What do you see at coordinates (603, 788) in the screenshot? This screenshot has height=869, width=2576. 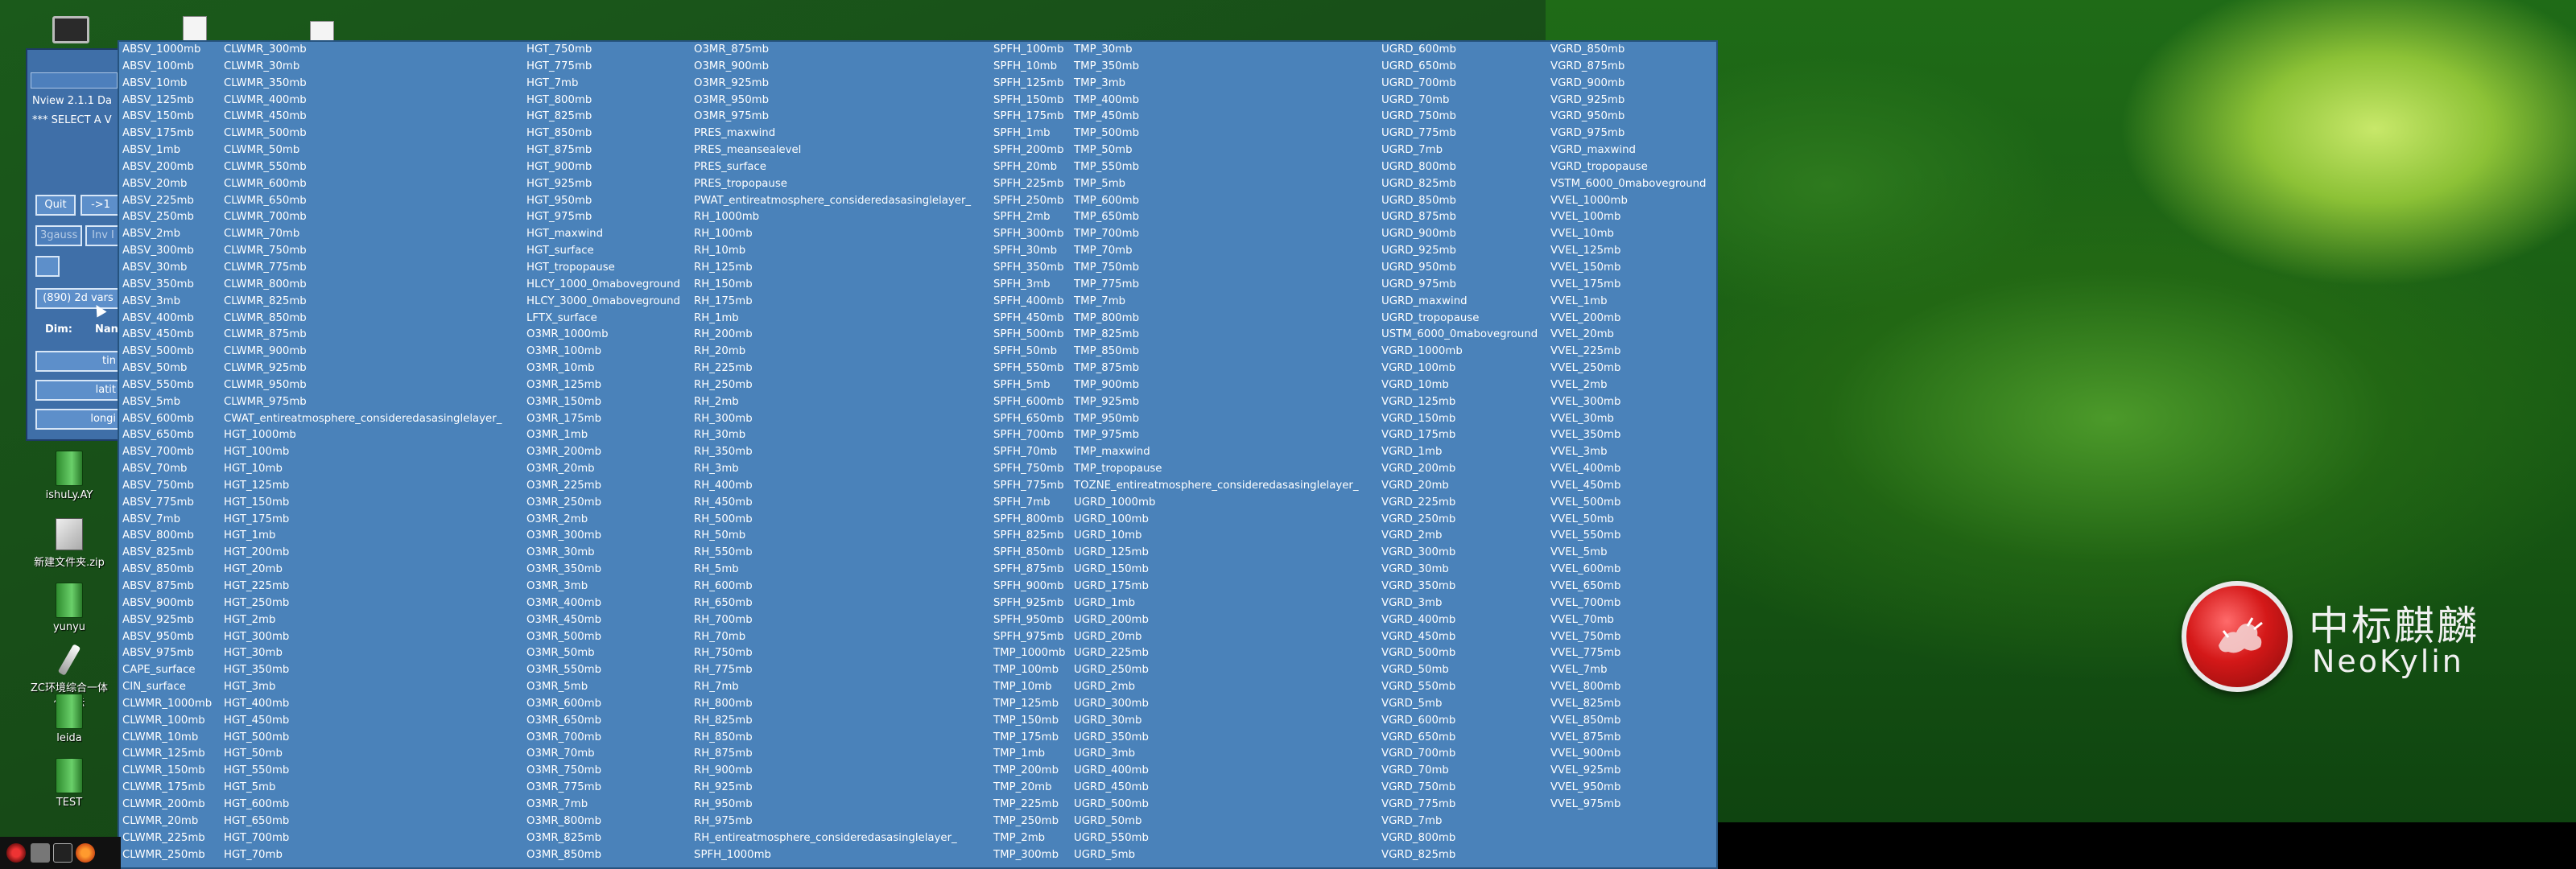 I see `variable-item: O3MR_775mb` at bounding box center [603, 788].